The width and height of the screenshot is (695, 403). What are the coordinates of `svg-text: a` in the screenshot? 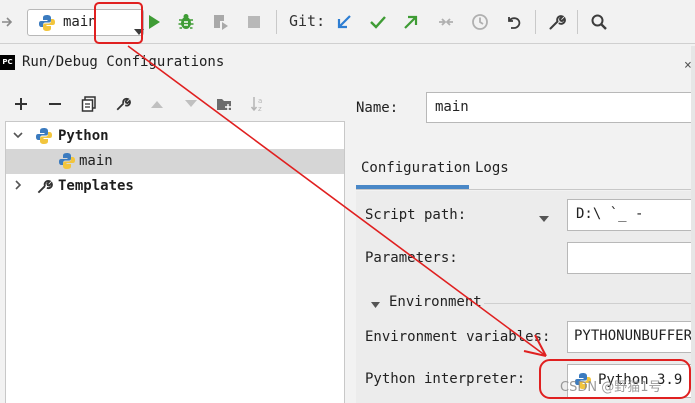 It's located at (260, 101).